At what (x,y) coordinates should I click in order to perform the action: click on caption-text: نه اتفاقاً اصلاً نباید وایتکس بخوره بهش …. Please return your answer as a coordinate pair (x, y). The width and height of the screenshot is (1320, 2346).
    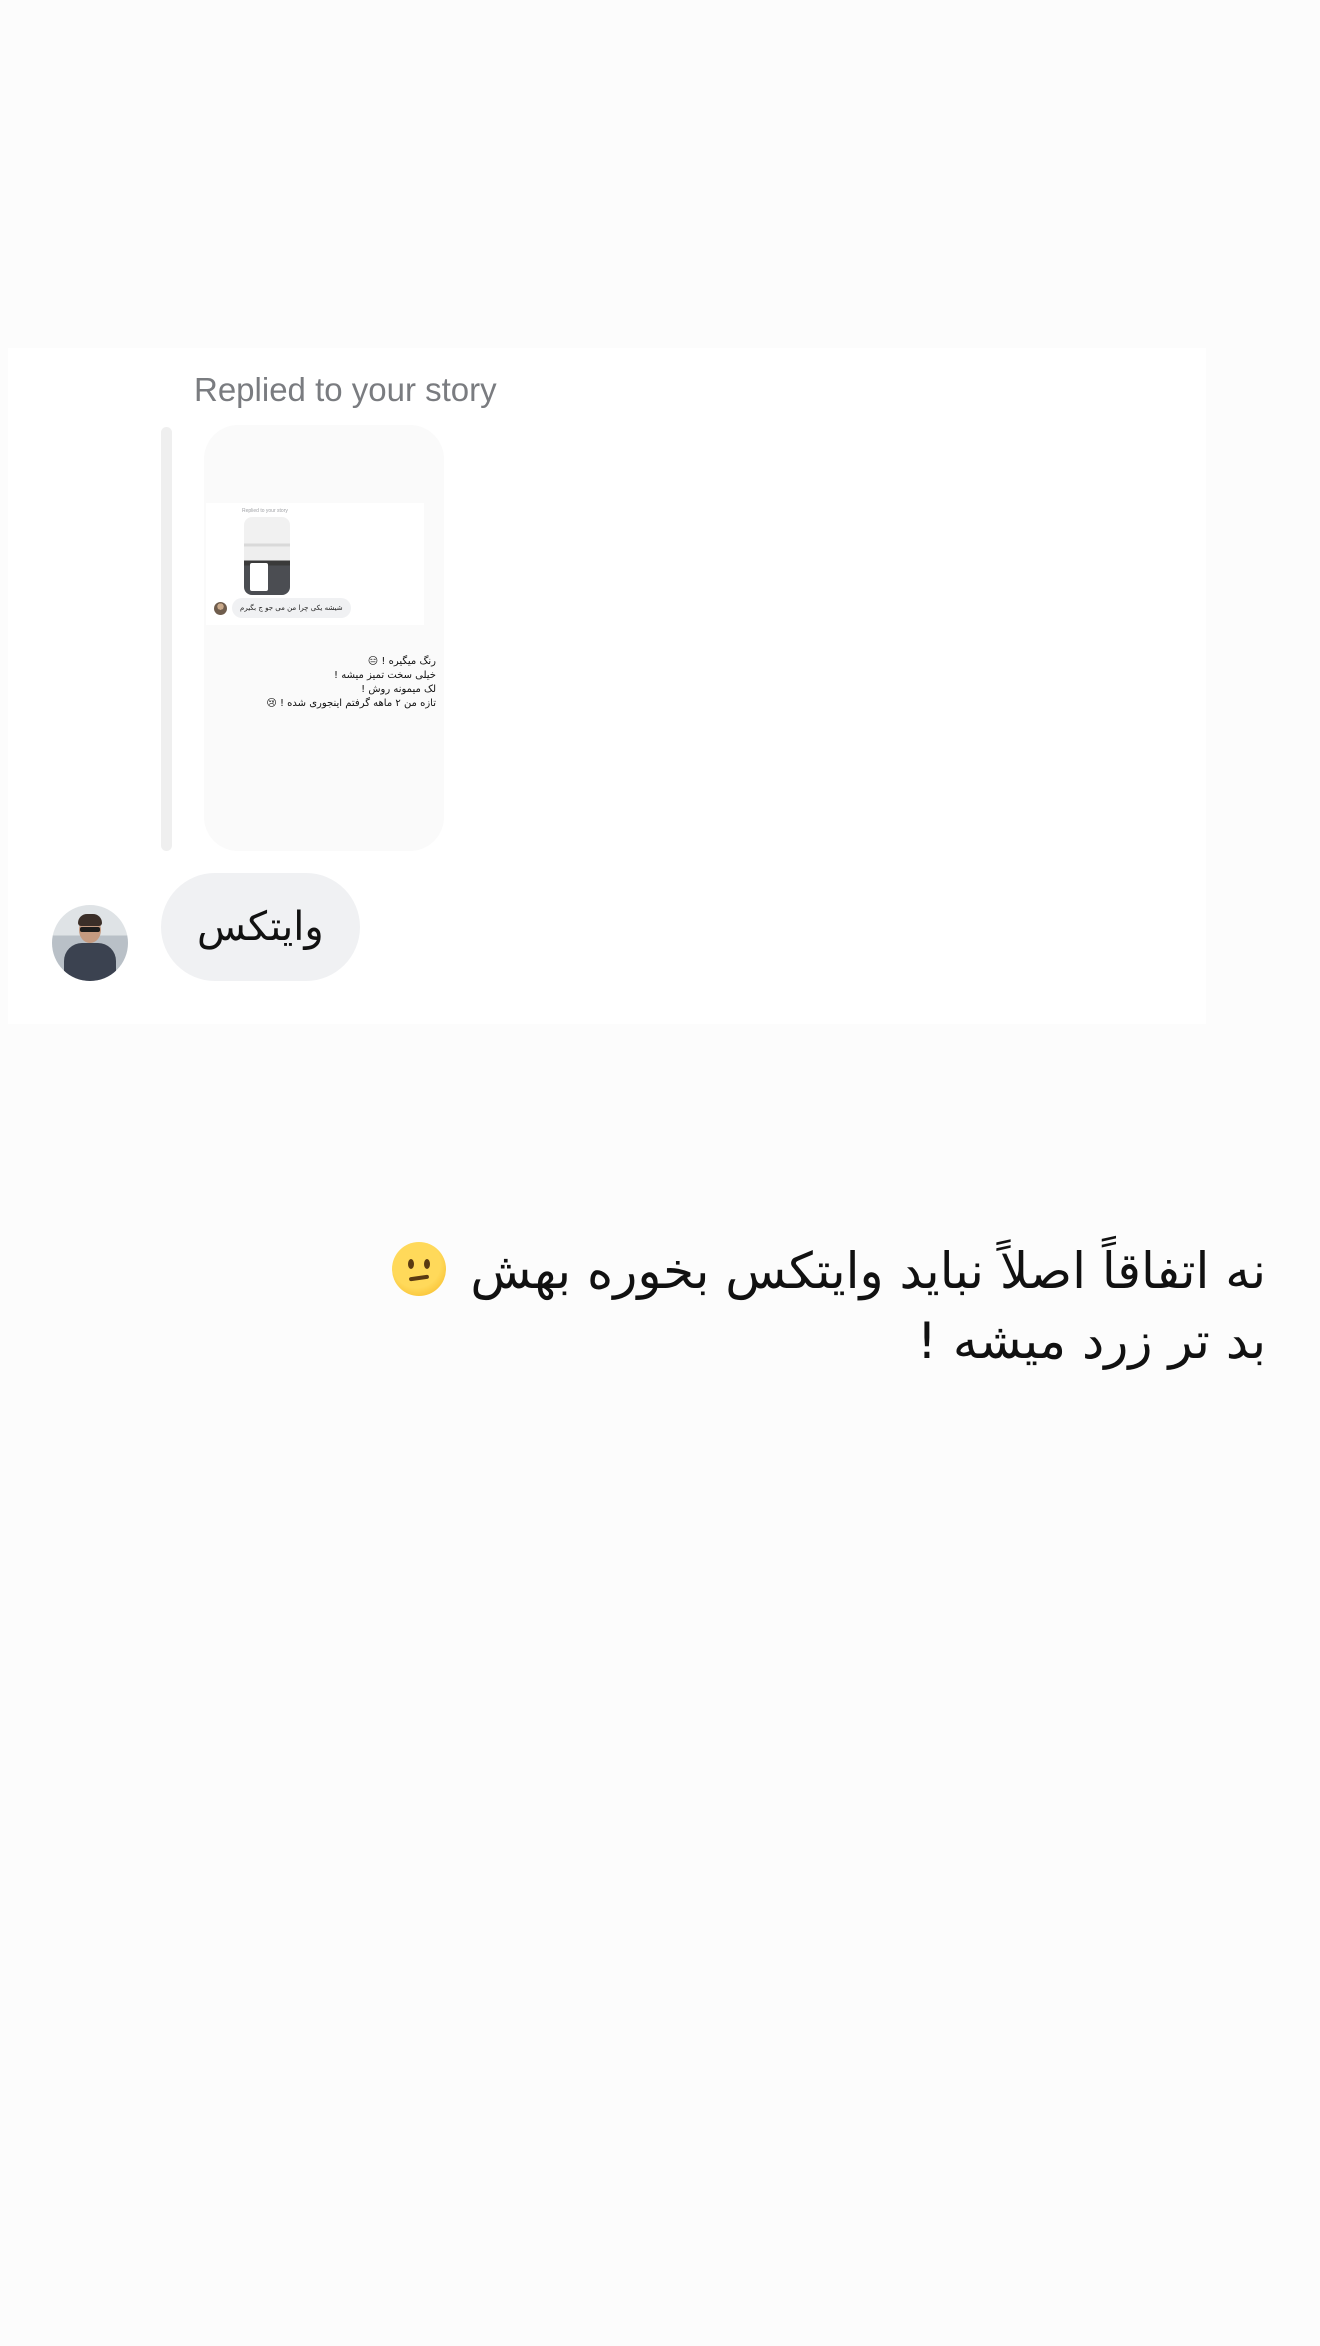
    Looking at the image, I should click on (829, 1306).